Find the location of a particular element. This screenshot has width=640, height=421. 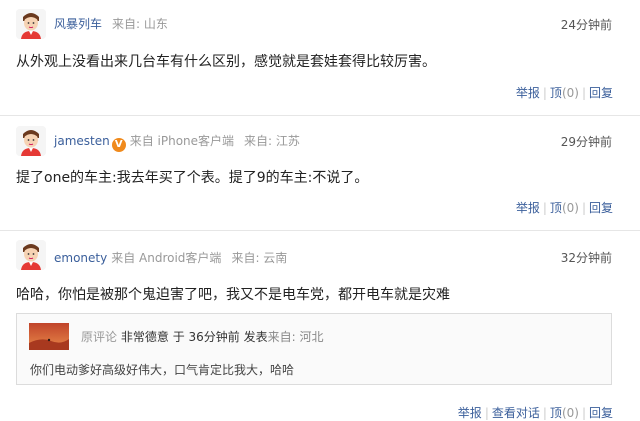

username-link: emonety is located at coordinates (80, 258).